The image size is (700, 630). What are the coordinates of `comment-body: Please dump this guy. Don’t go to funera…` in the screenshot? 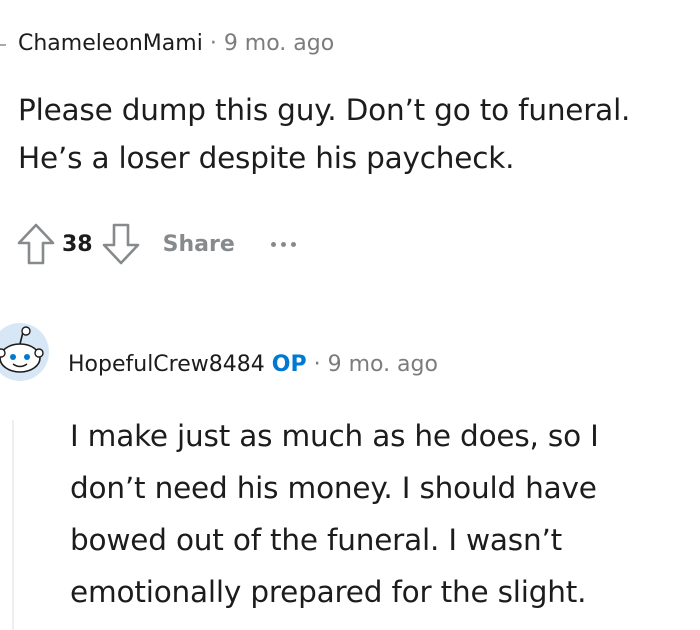 It's located at (359, 134).